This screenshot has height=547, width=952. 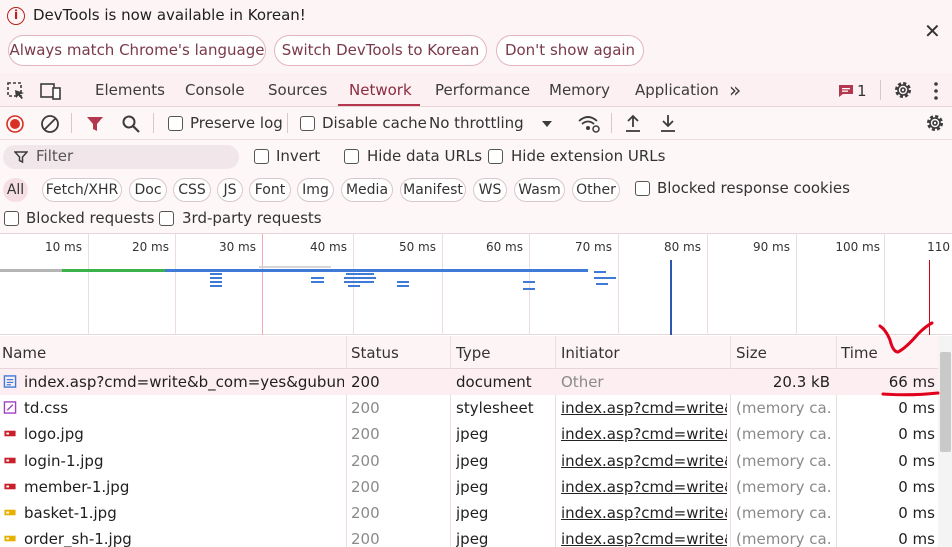 What do you see at coordinates (476, 123) in the screenshot?
I see `throttling-select: No throttling` at bounding box center [476, 123].